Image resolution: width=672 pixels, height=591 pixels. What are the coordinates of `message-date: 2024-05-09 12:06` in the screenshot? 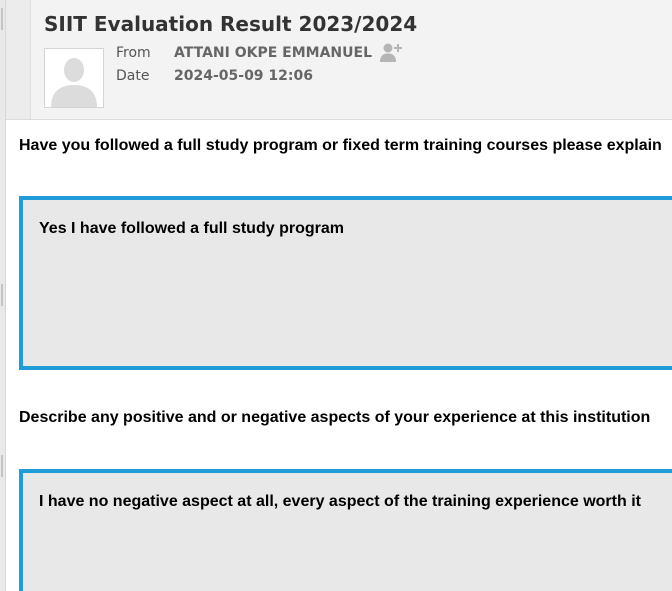 It's located at (243, 76).